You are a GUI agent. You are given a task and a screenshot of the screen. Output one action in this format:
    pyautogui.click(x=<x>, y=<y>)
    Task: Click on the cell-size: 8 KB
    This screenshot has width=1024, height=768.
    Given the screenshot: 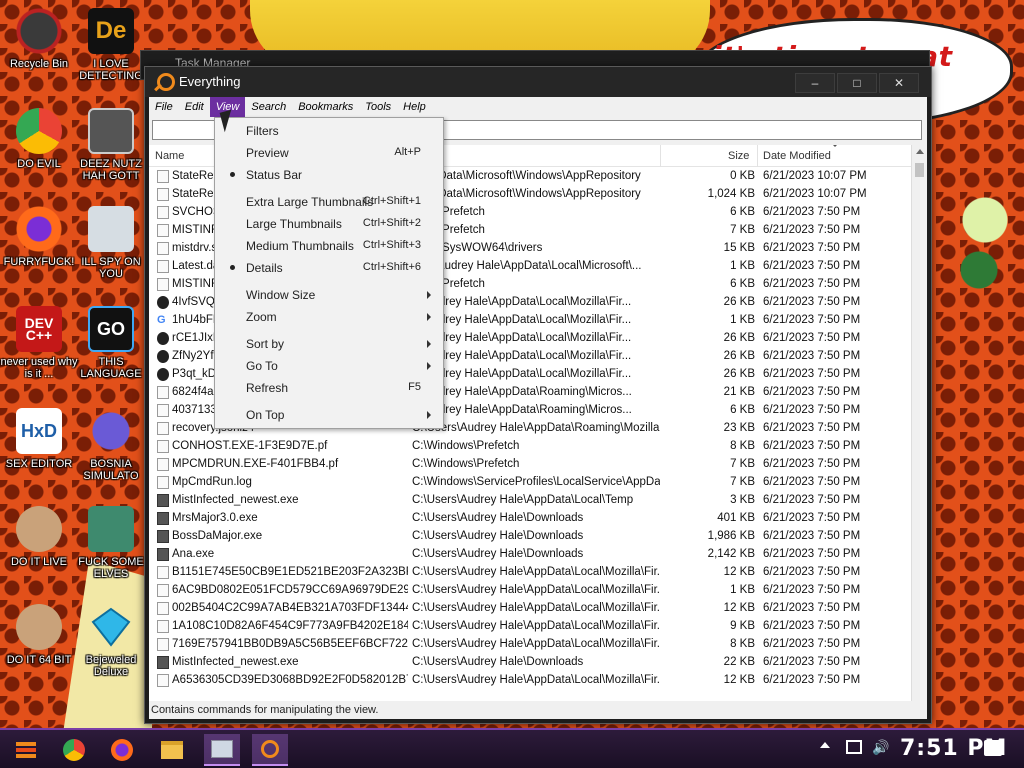 What is the action you would take?
    pyautogui.click(x=742, y=644)
    